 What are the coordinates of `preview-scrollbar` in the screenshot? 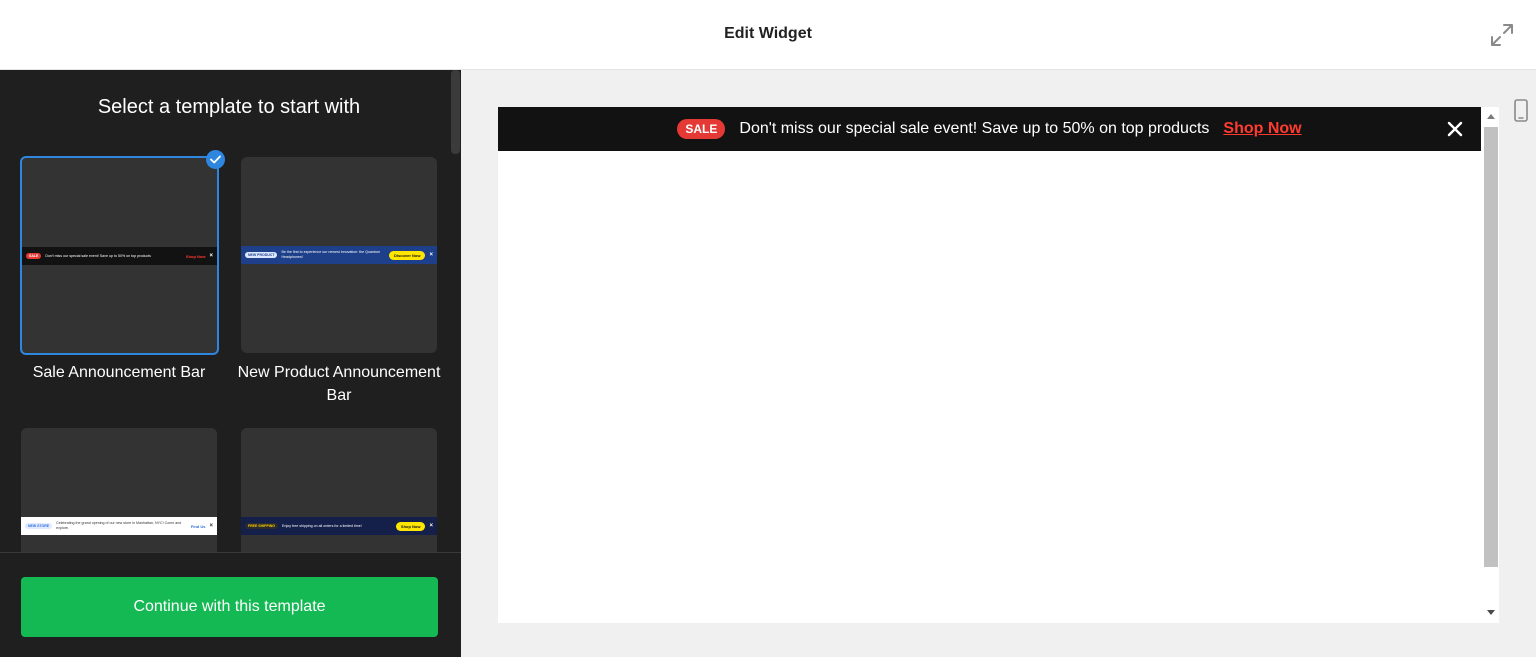 It's located at (1490, 365).